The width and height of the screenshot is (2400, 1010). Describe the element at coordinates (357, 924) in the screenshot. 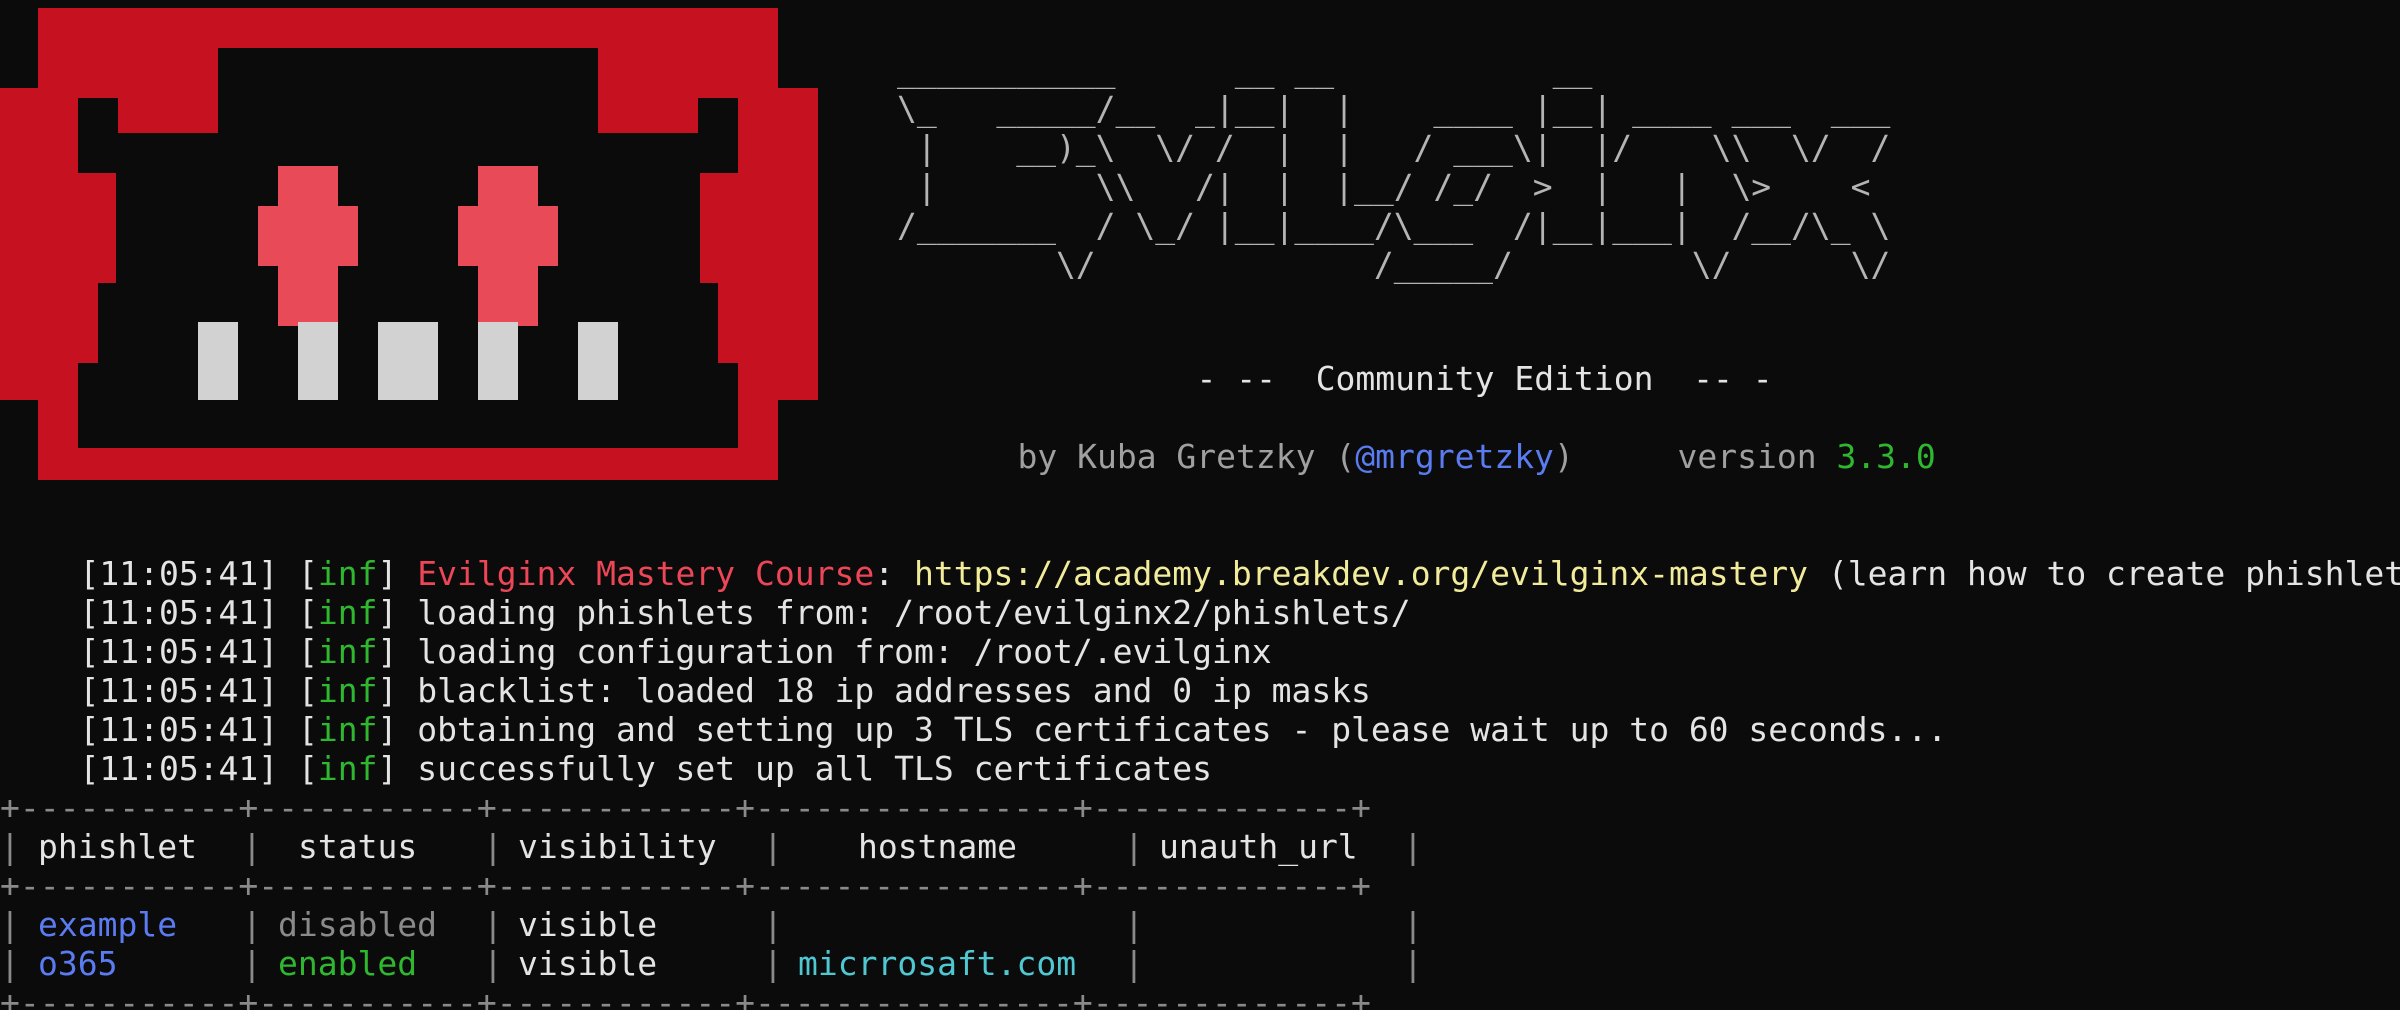

I see `phishlet-status: disabled` at that location.